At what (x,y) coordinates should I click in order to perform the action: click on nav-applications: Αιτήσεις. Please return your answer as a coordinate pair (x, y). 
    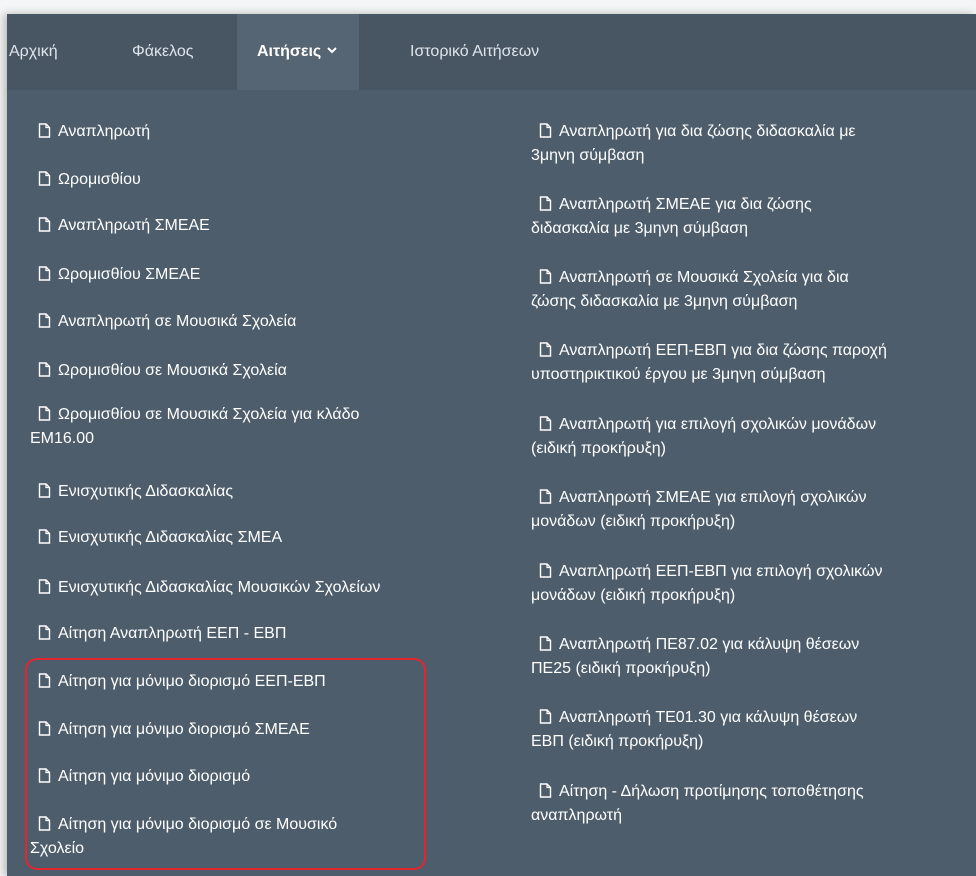
    Looking at the image, I should click on (298, 51).